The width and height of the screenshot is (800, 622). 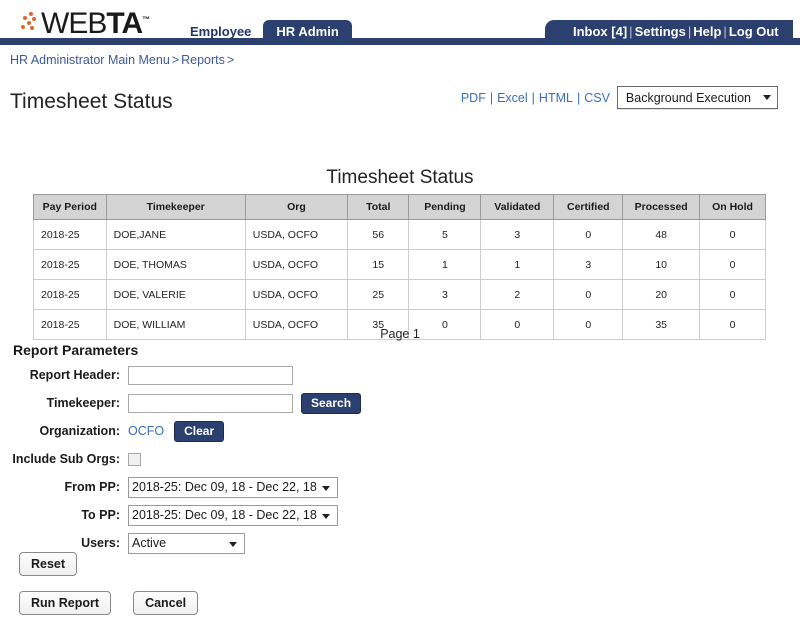 I want to click on reset-button-wrapper: Reset, so click(x=48, y=564).